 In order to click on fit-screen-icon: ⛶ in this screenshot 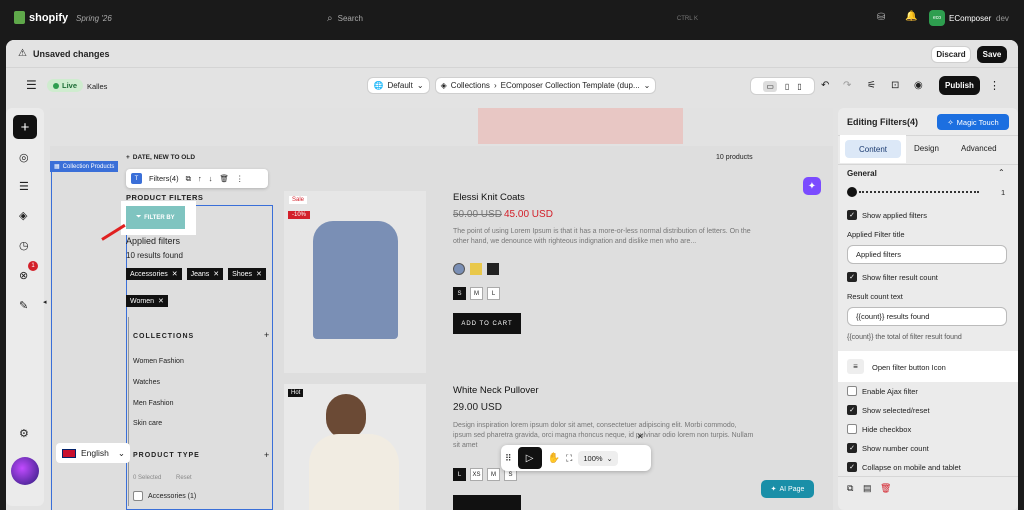, I will do `click(569, 458)`.